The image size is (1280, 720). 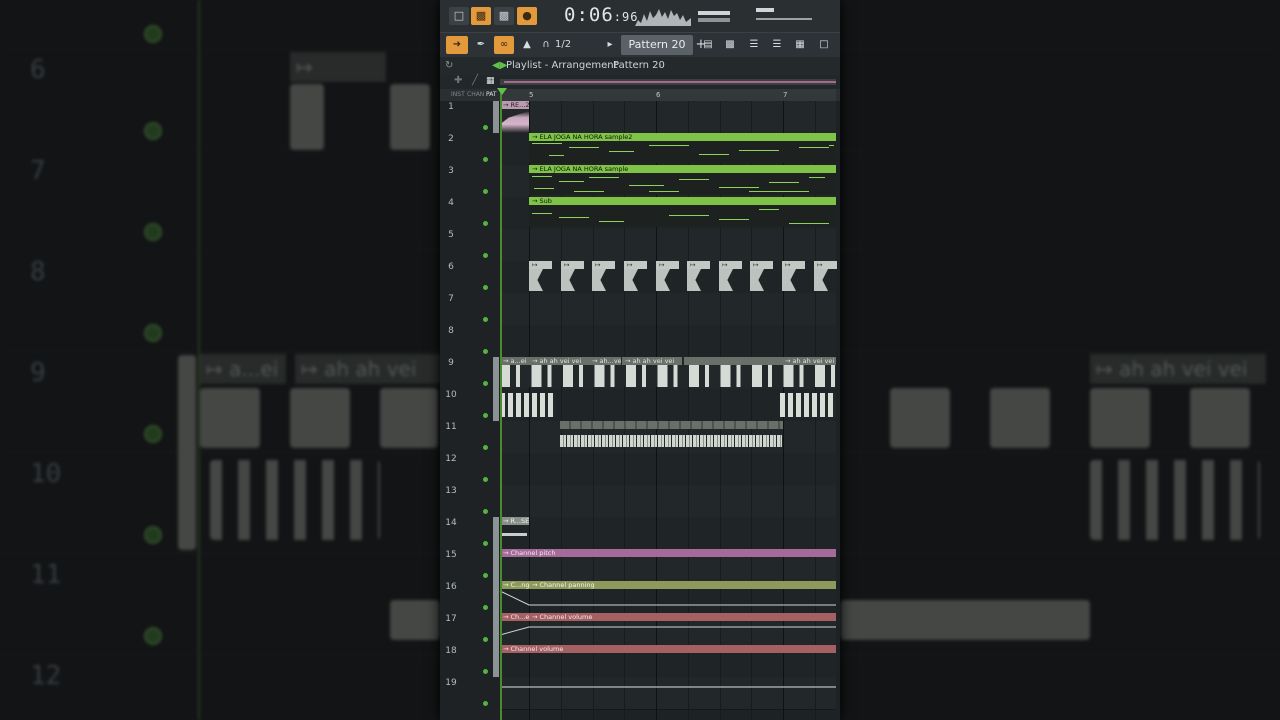 What do you see at coordinates (502, 91) in the screenshot?
I see `playhead-handle-icon` at bounding box center [502, 91].